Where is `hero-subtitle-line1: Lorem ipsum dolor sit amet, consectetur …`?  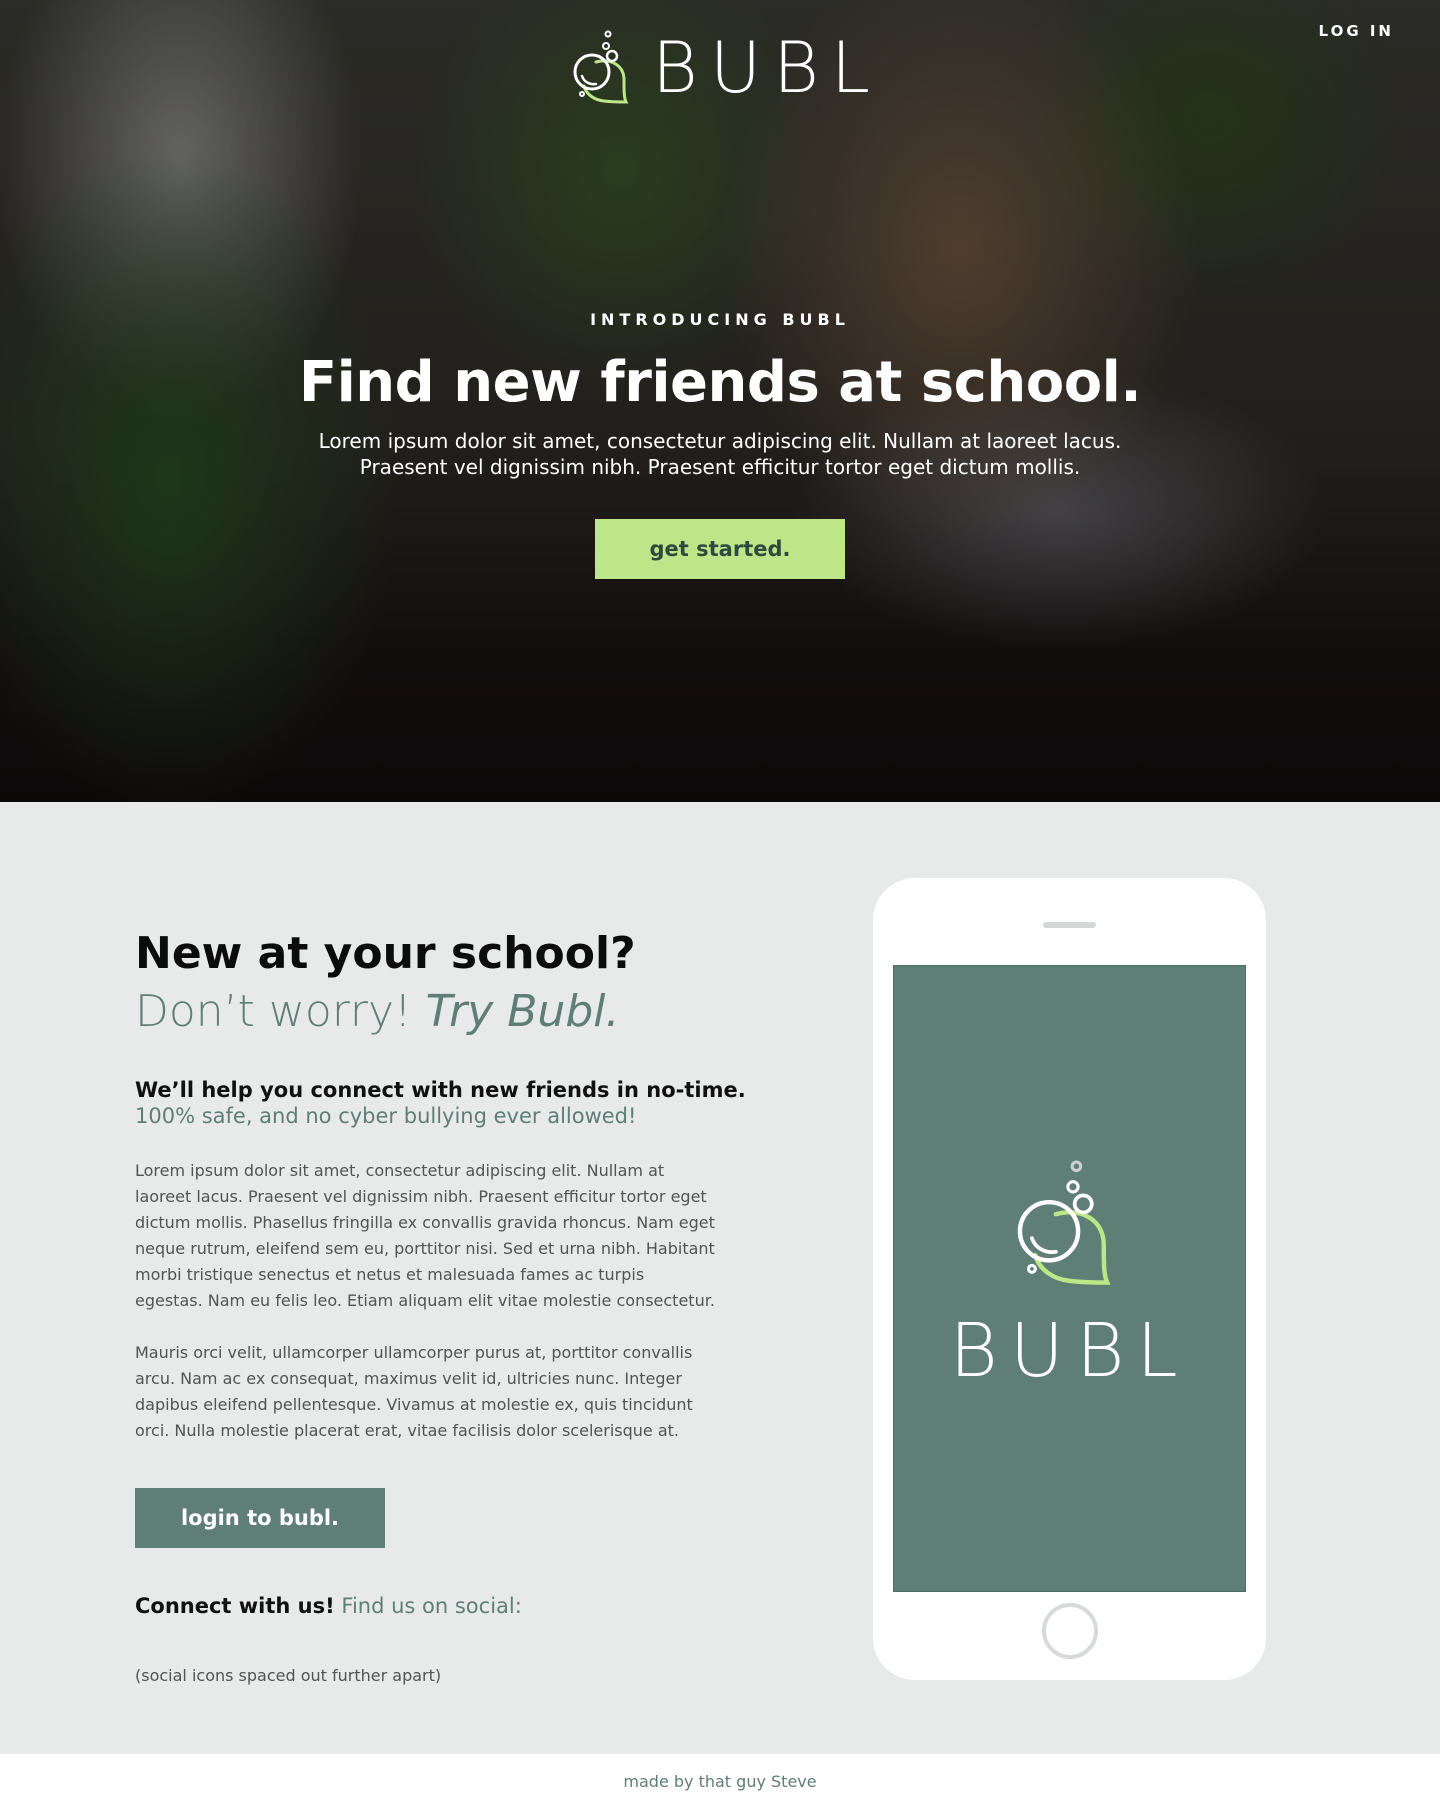
hero-subtitle-line1: Lorem ipsum dolor sit amet, consectetur … is located at coordinates (720, 441).